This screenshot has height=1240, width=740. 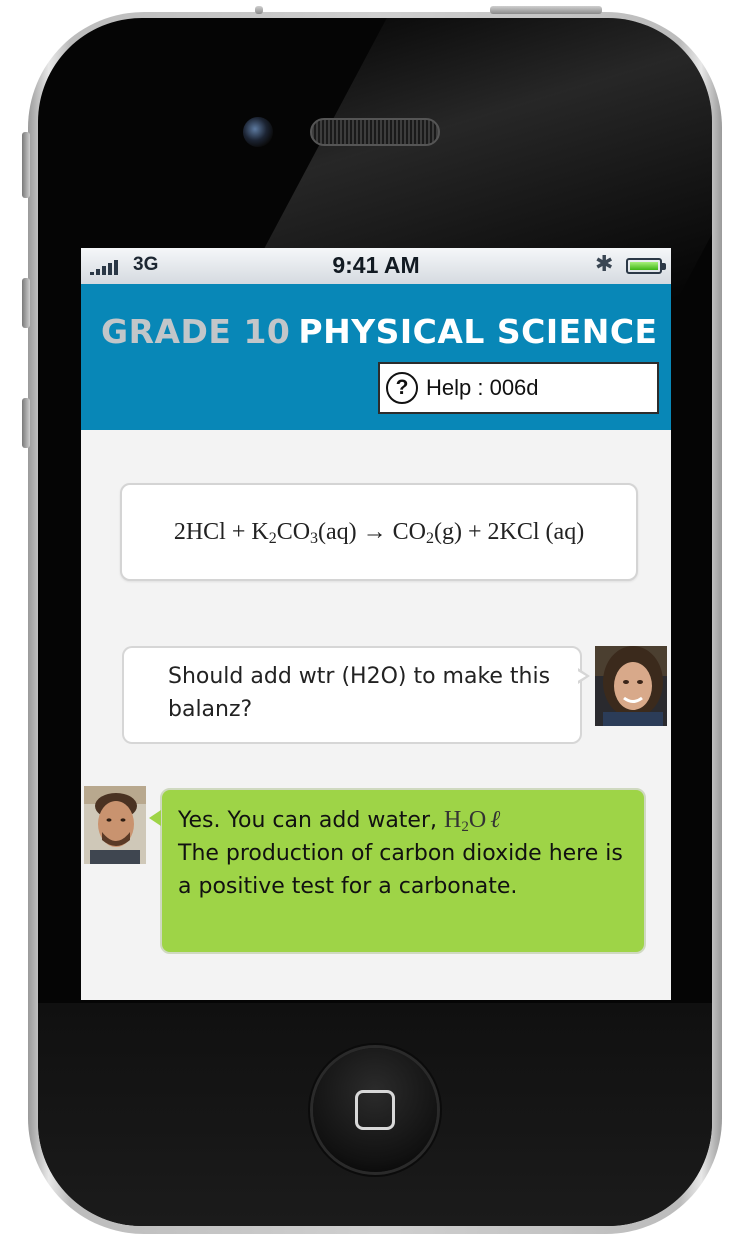 I want to click on help-button: ? Help : 006d, so click(x=518, y=388).